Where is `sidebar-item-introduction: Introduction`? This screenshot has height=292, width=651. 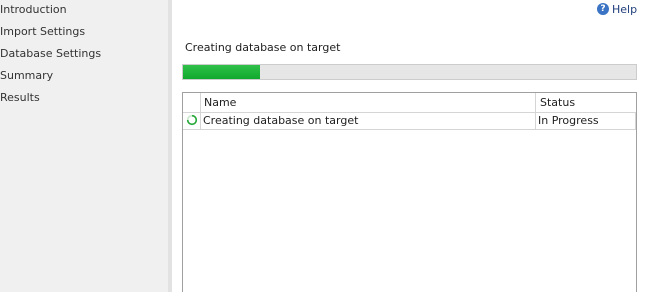
sidebar-item-introduction: Introduction is located at coordinates (33, 10).